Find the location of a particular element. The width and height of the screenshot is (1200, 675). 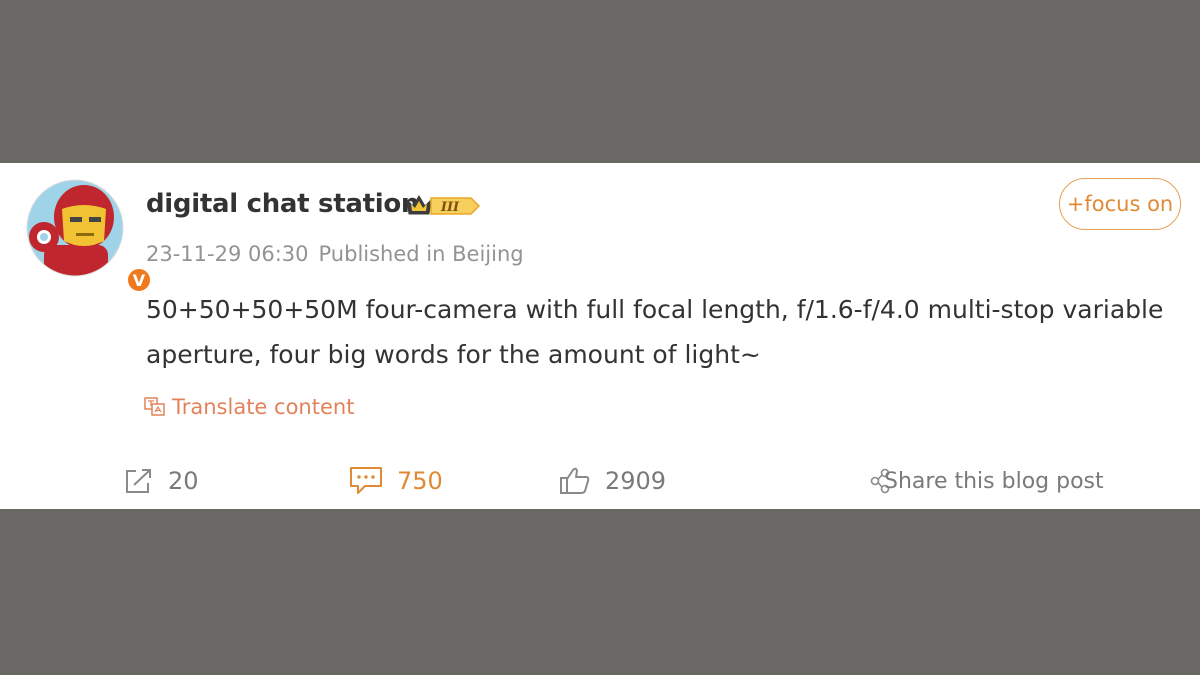

translate-link: Translate content is located at coordinates (249, 407).